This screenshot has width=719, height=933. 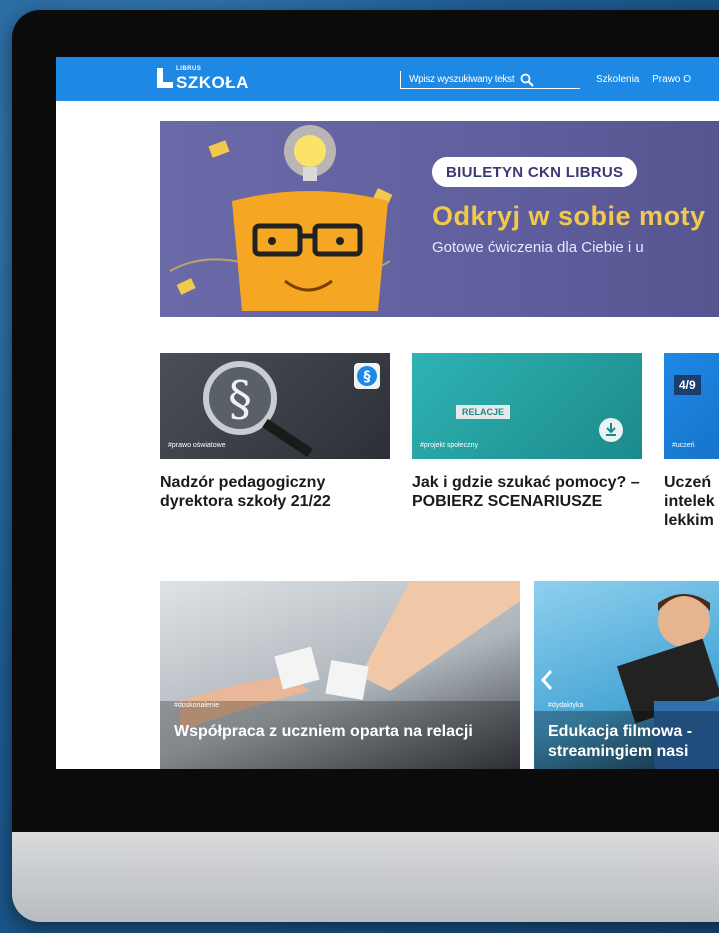 I want to click on nav-link-szkolenia: Szkolenia, so click(x=617, y=79).